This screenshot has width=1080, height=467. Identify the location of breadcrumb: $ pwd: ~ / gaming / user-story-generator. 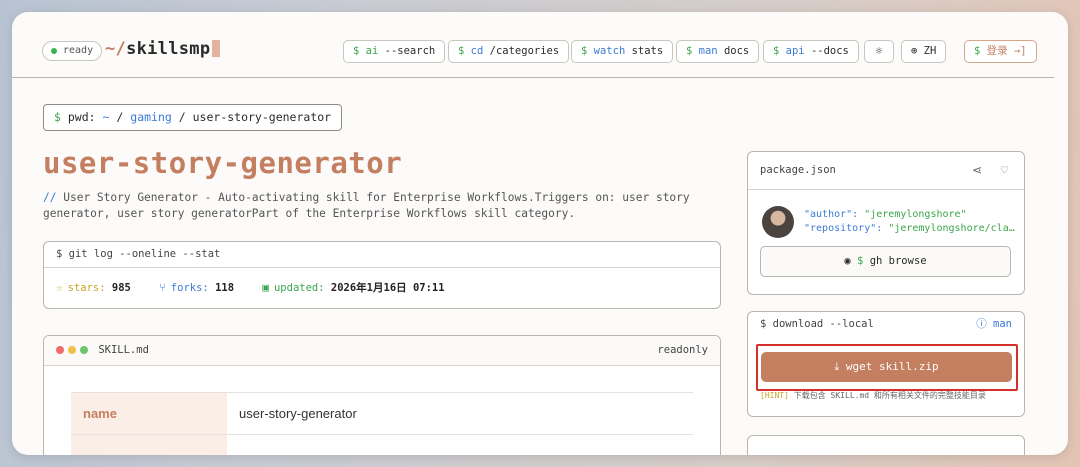
(193, 117).